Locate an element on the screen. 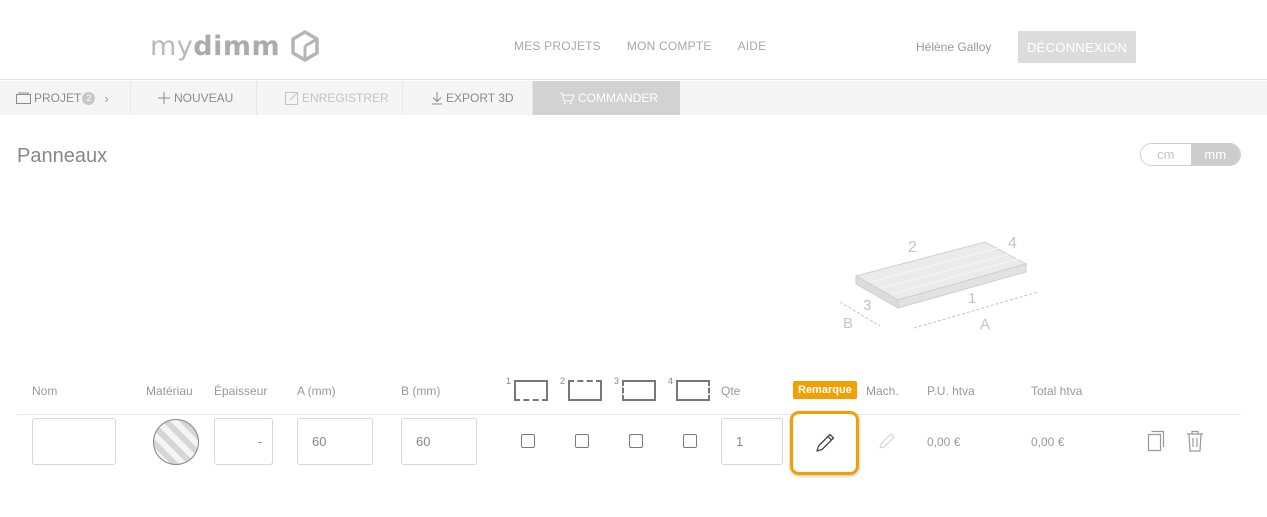  enregistrer-button: ENREGISTRER is located at coordinates (330, 98).